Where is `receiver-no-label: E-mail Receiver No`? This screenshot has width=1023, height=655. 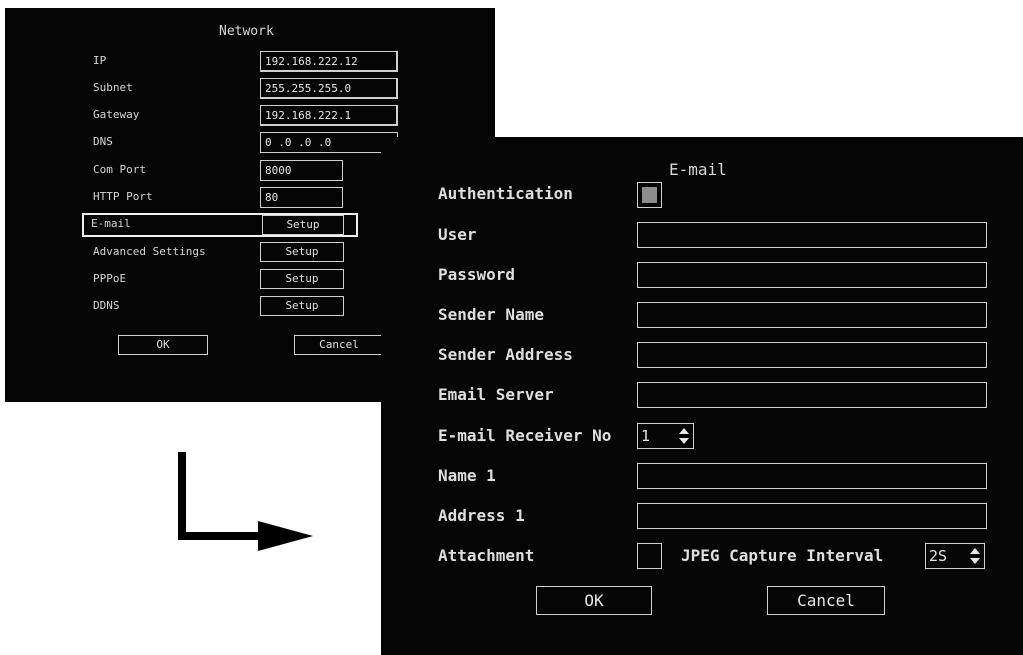 receiver-no-label: E-mail Receiver No is located at coordinates (525, 435).